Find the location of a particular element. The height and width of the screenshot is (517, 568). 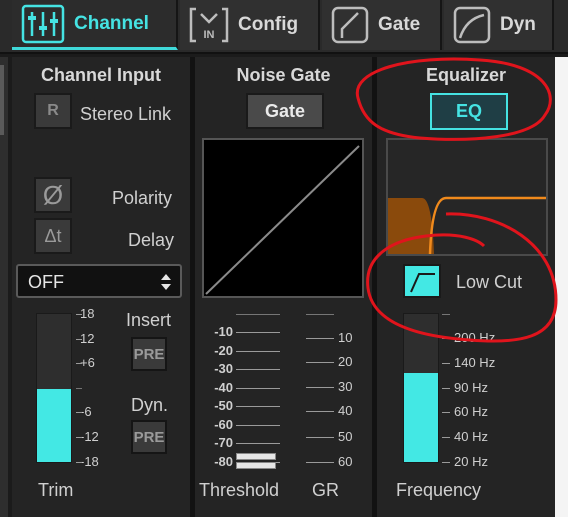

delay-button: Δt is located at coordinates (53, 236).